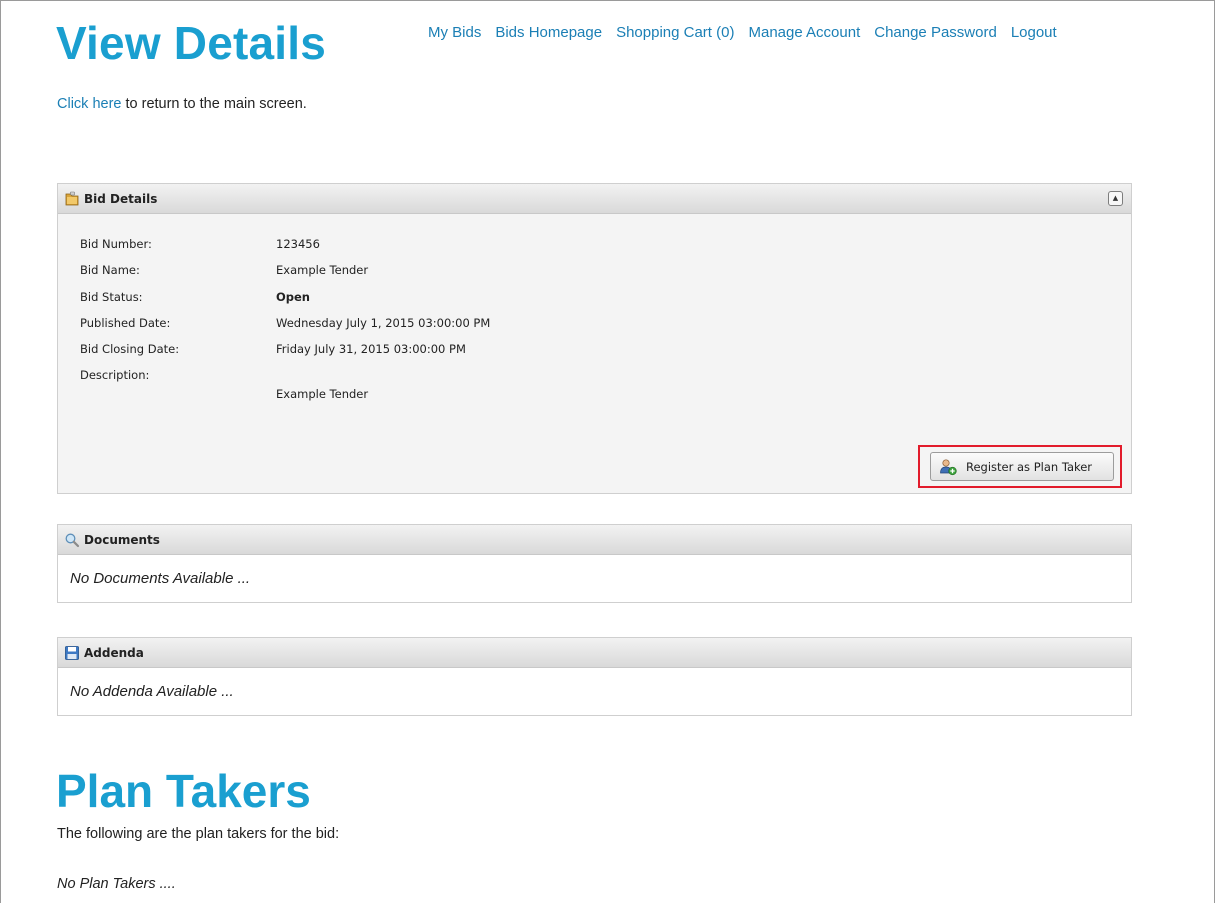  Describe the element at coordinates (548, 32) in the screenshot. I see `nav-bids-homepage: Bids Homepage` at that location.